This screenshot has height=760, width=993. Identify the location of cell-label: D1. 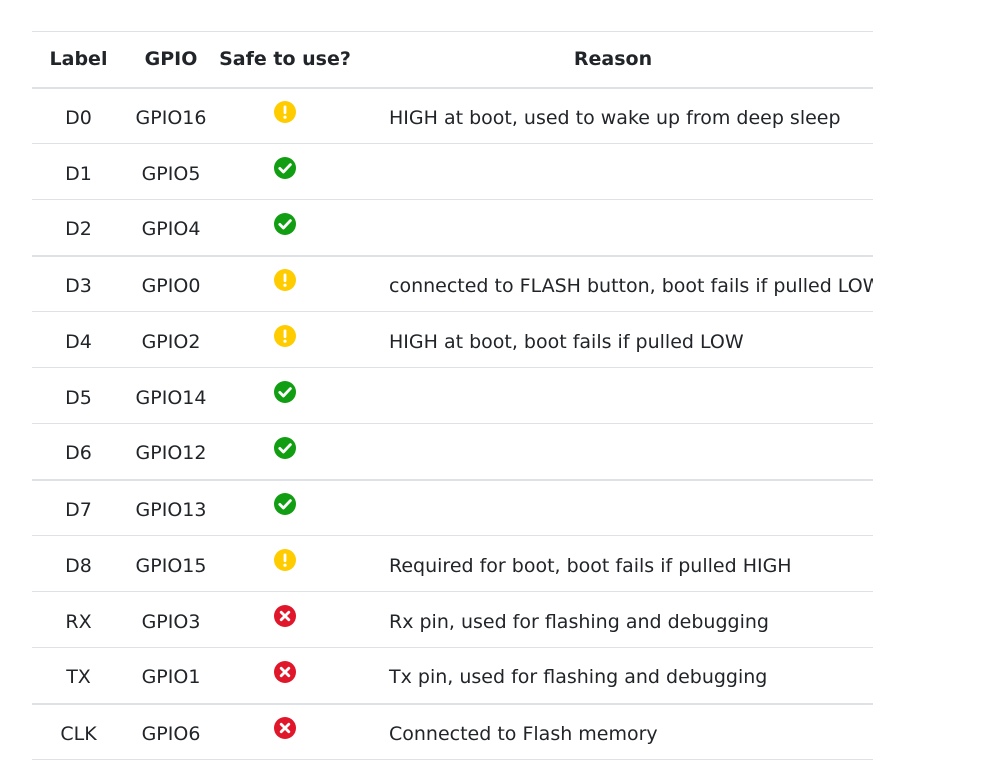
(78, 172).